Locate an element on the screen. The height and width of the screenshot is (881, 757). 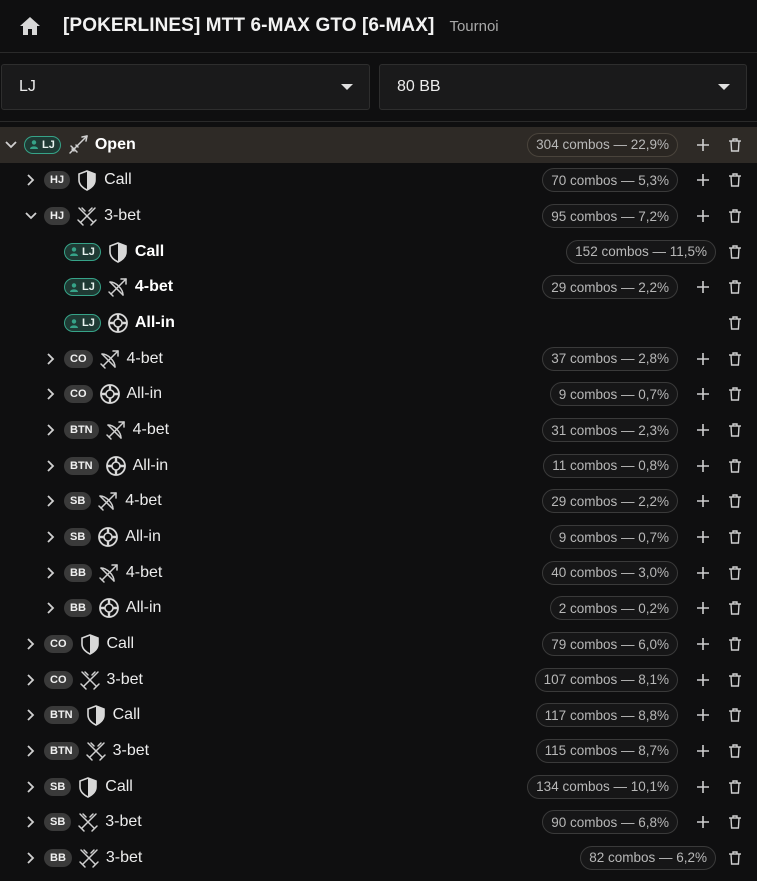
tree-row: CO Call 79 combos — 6,0% is located at coordinates (378, 644).